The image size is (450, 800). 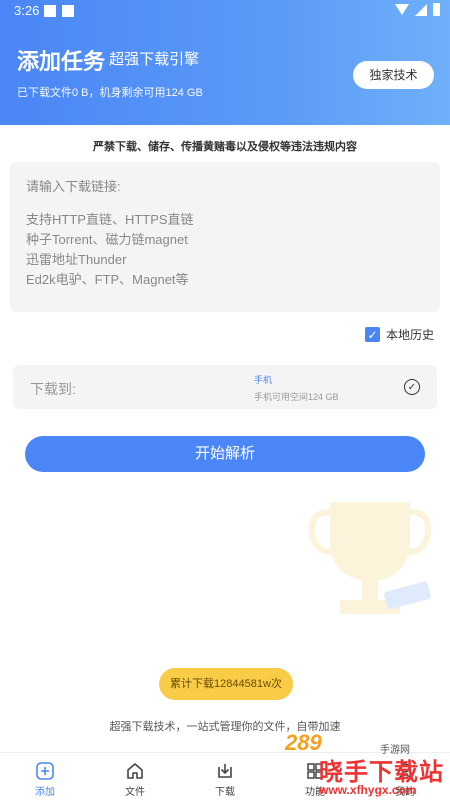 I want to click on link-hint: 种子Torrent、磁力链magnet, so click(x=107, y=239).